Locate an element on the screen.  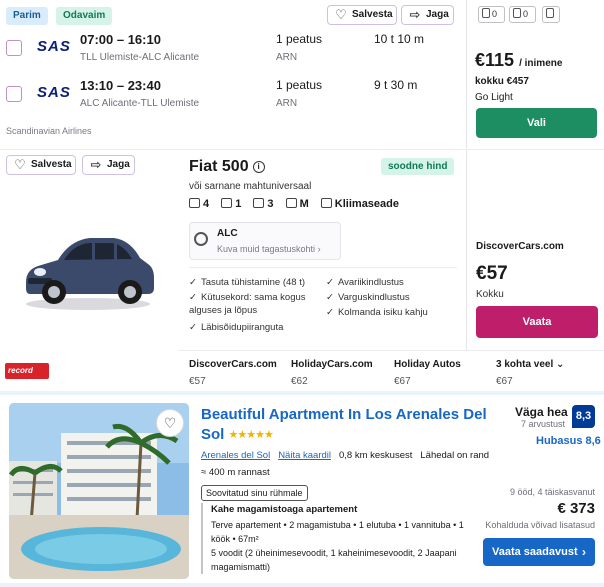
provider-option: DiscoverCars.com €57 is located at coordinates (233, 373).